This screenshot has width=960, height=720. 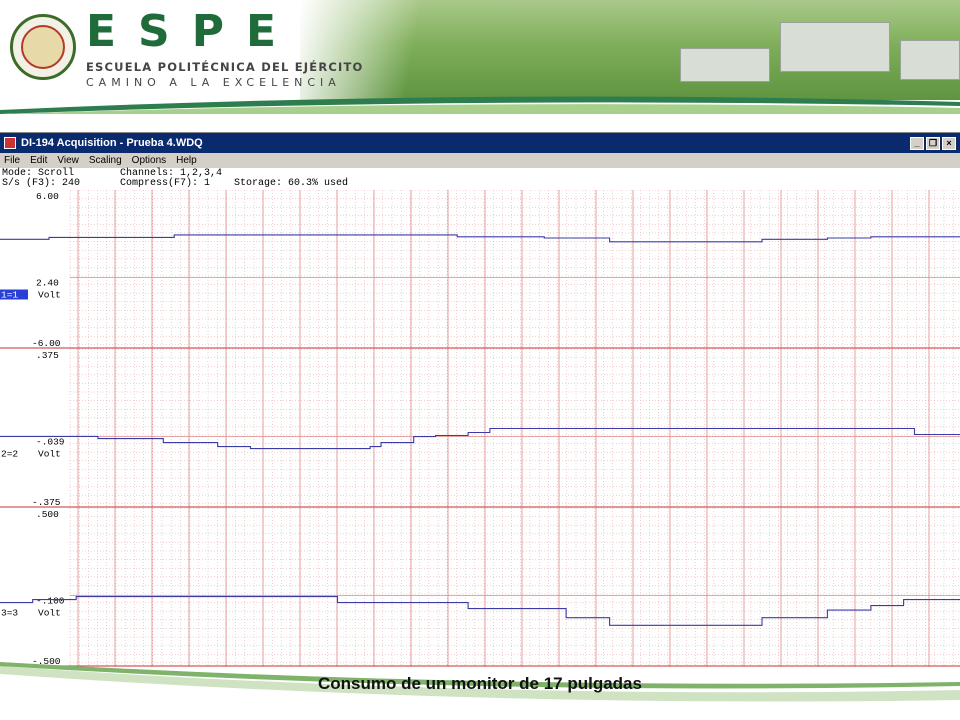 I want to click on axis-mid-label: -.100, so click(x=50, y=601).